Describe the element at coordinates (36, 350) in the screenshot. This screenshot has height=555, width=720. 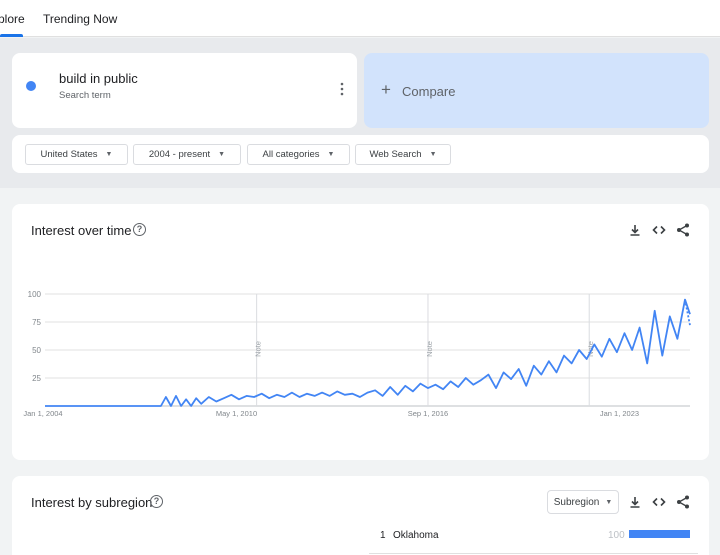
I see `y-tick-label: 50` at that location.